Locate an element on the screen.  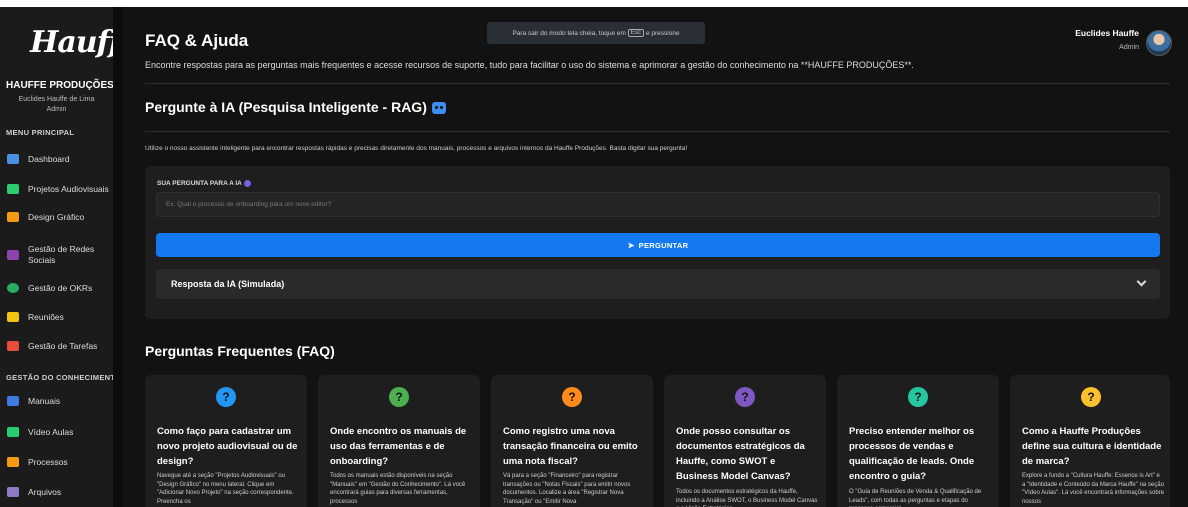
avatar is located at coordinates (1159, 43).